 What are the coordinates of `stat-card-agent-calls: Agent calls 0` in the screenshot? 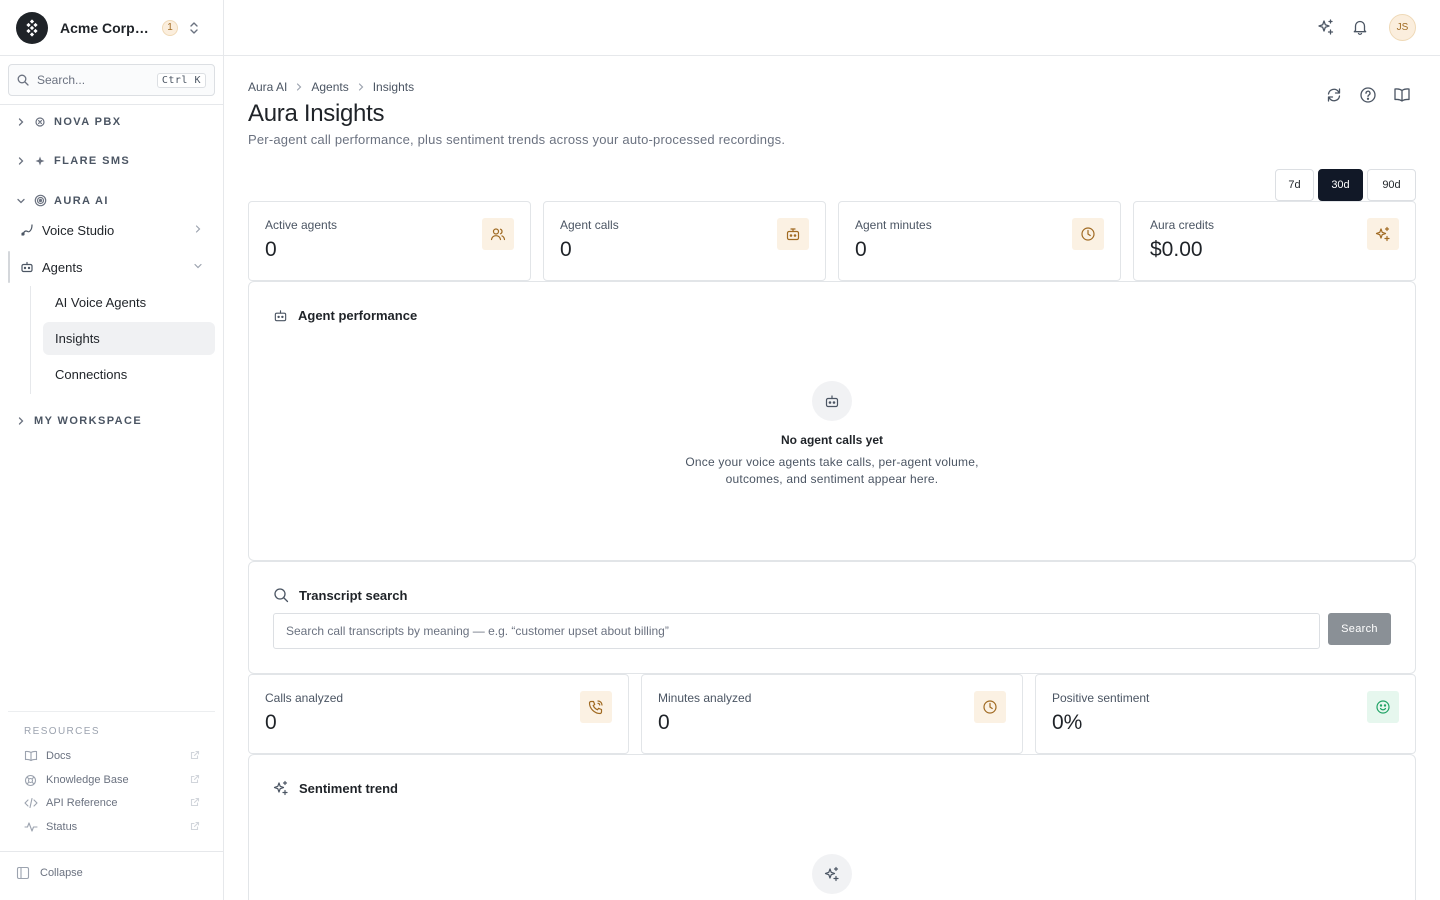 It's located at (684, 241).